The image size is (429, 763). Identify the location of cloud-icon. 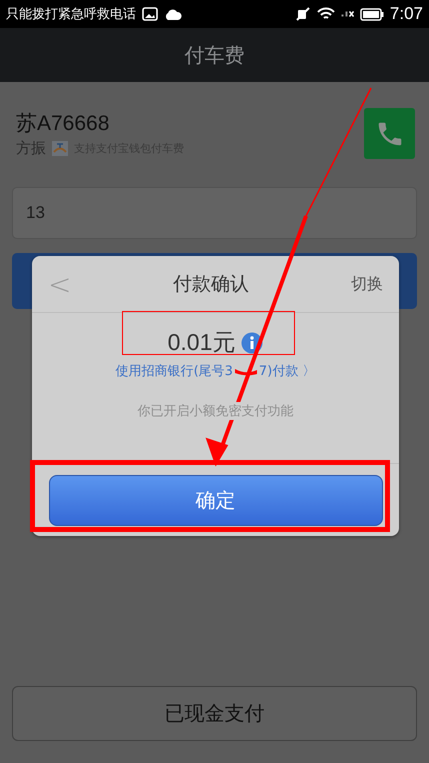
(173, 14).